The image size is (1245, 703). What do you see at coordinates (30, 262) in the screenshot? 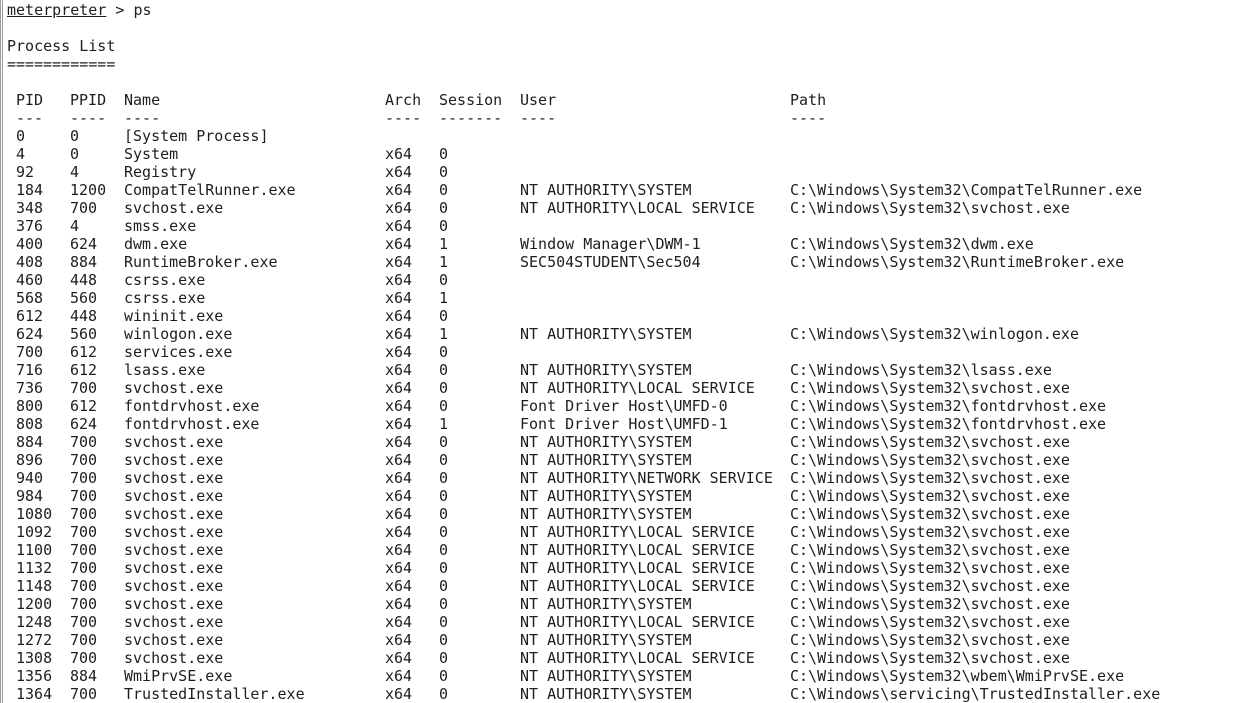
I see `process-pid-cell: 408` at bounding box center [30, 262].